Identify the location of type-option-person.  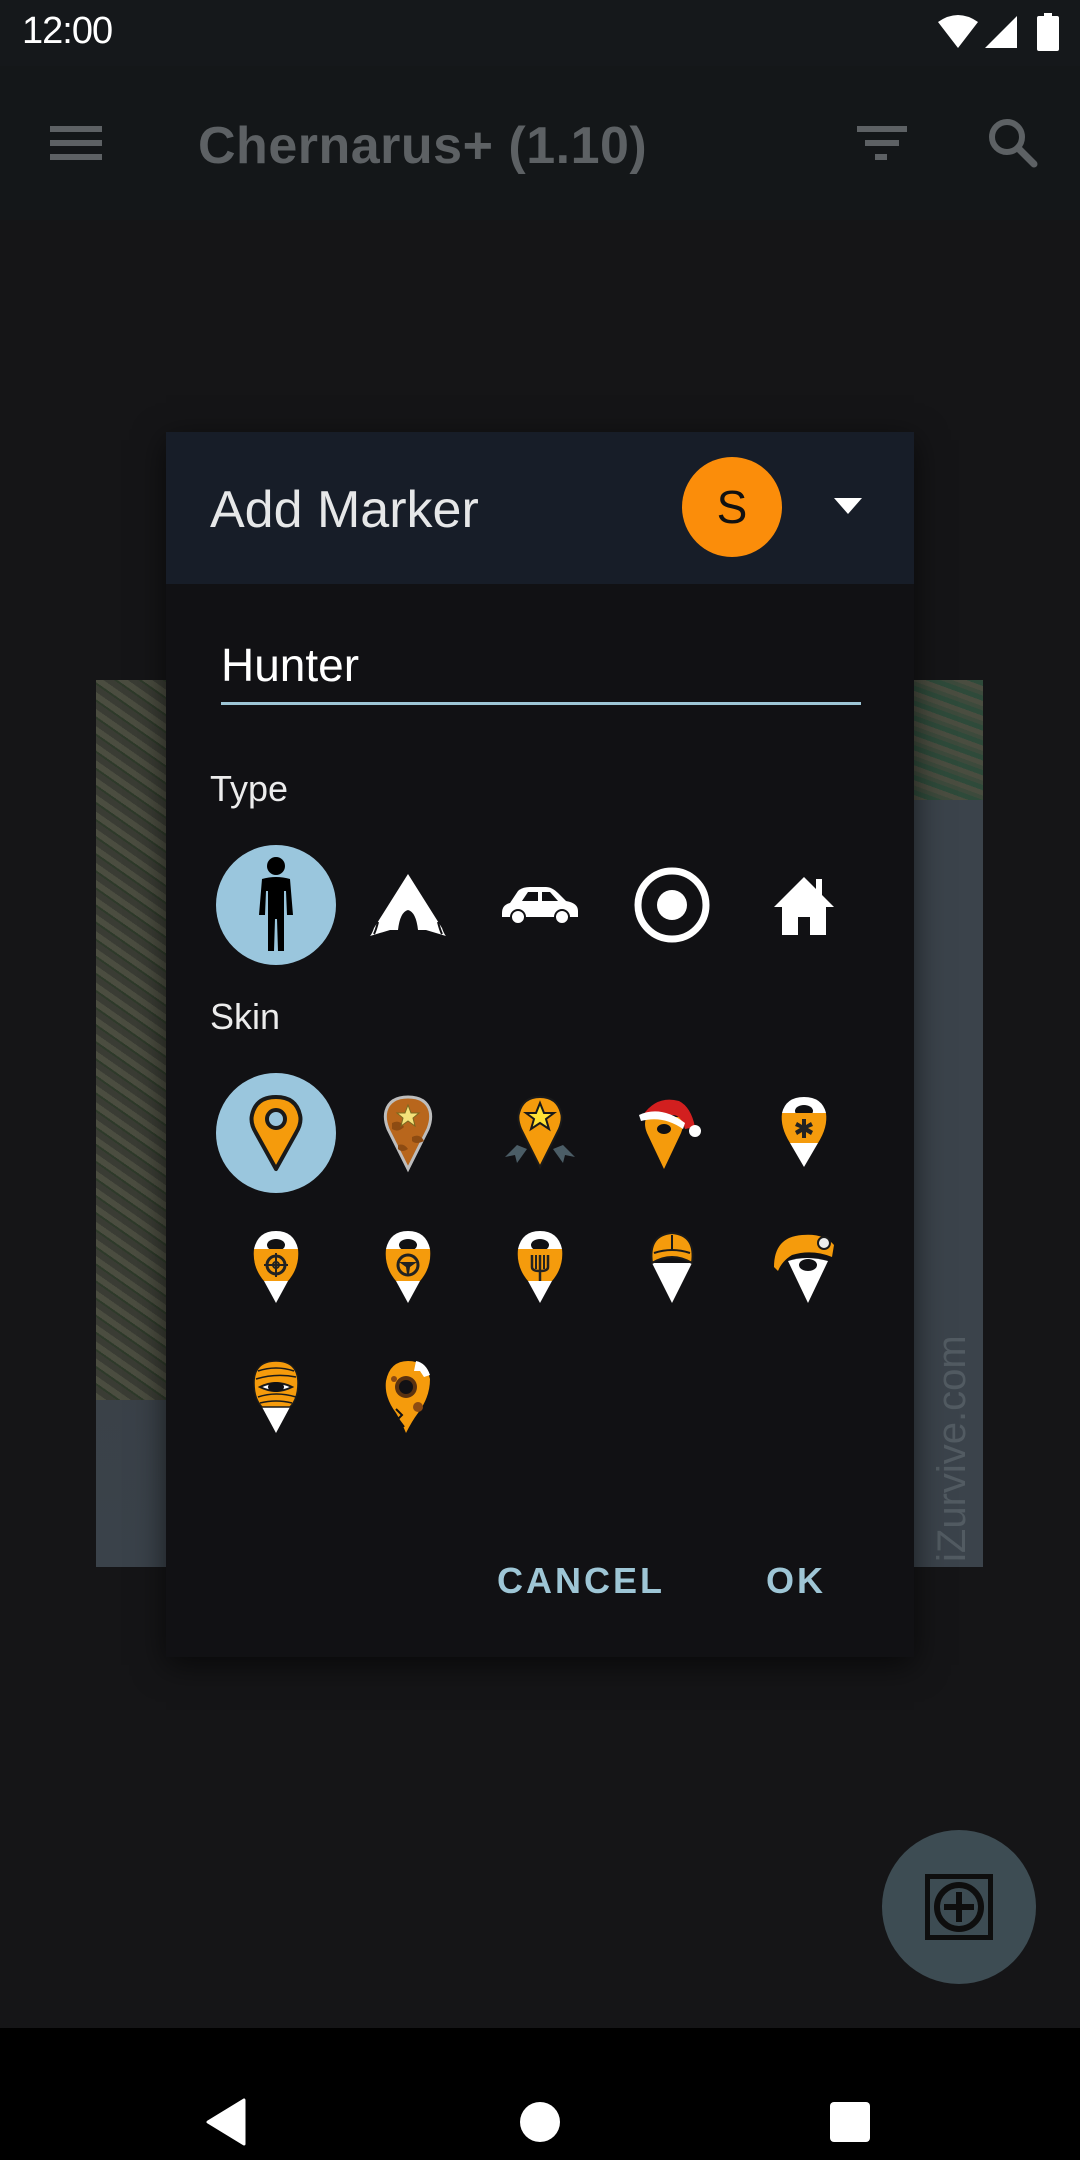
(276, 905).